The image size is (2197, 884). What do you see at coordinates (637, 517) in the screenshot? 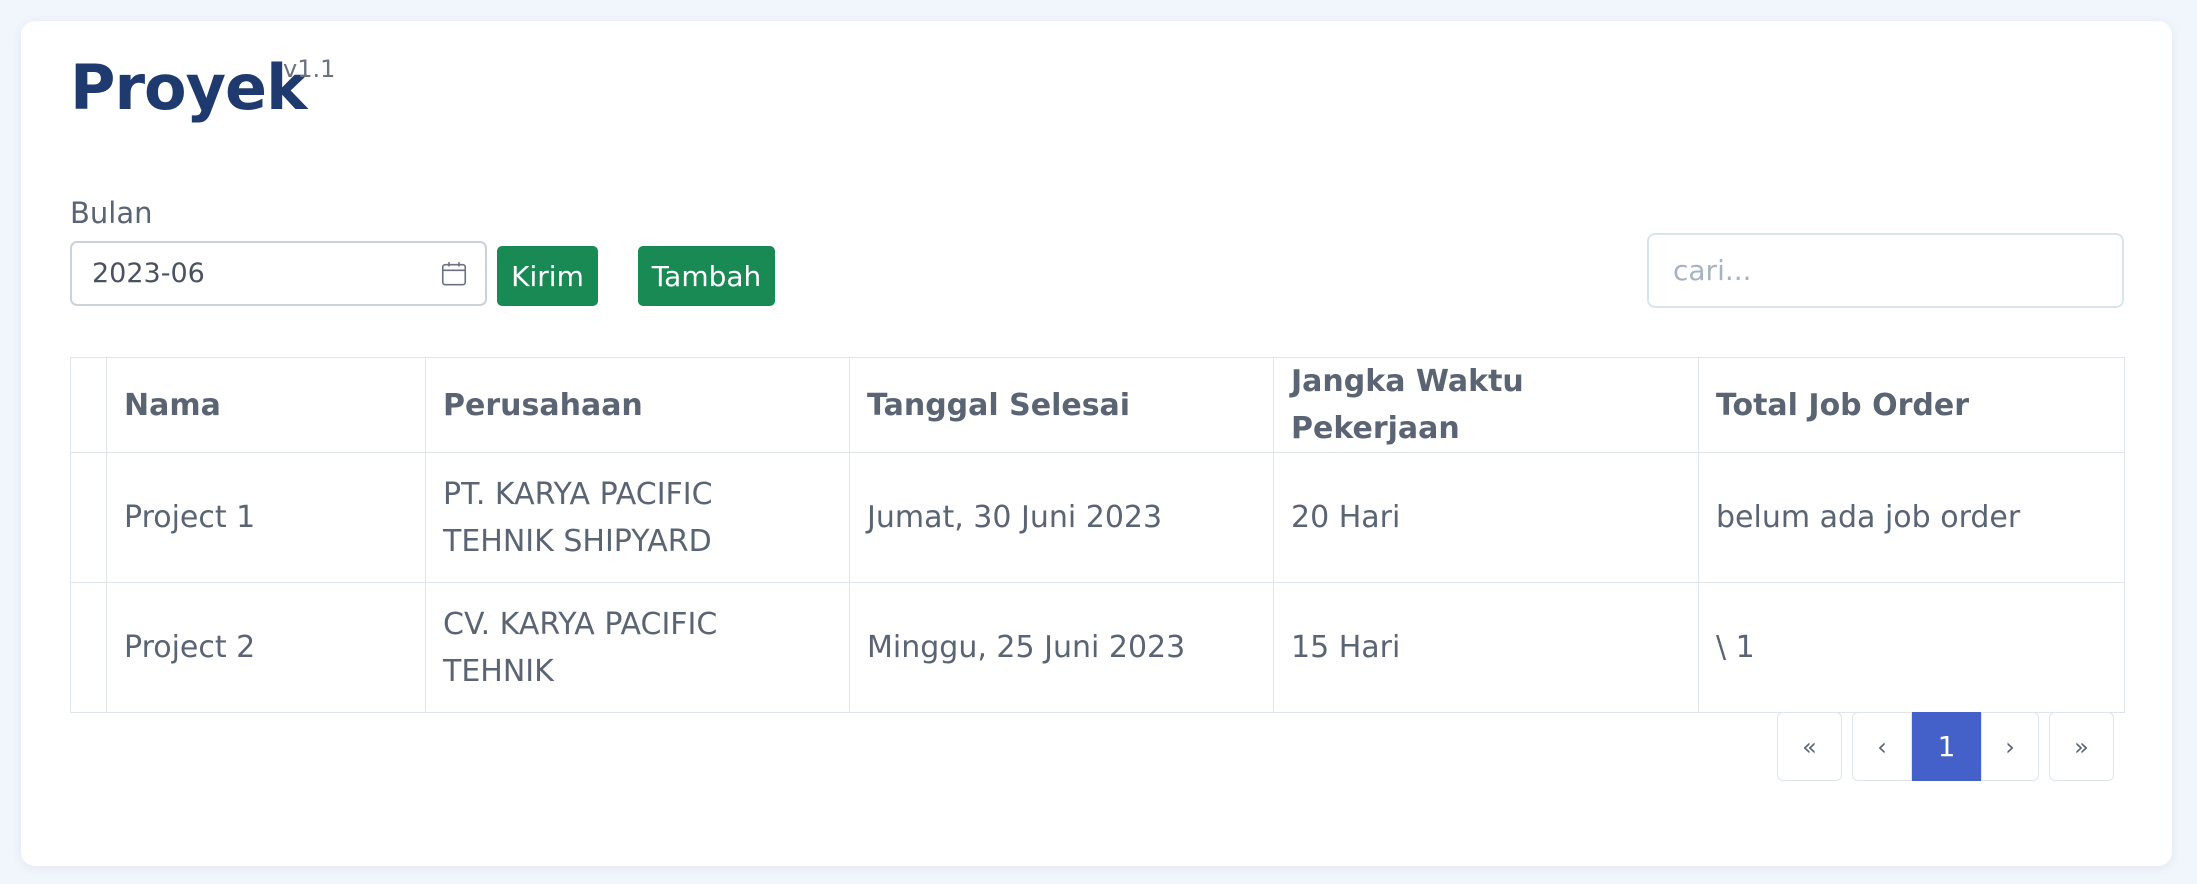
I see `company-cell: PT. KARYA PACIFIC TEHNIK SHIPYARD` at bounding box center [637, 517].